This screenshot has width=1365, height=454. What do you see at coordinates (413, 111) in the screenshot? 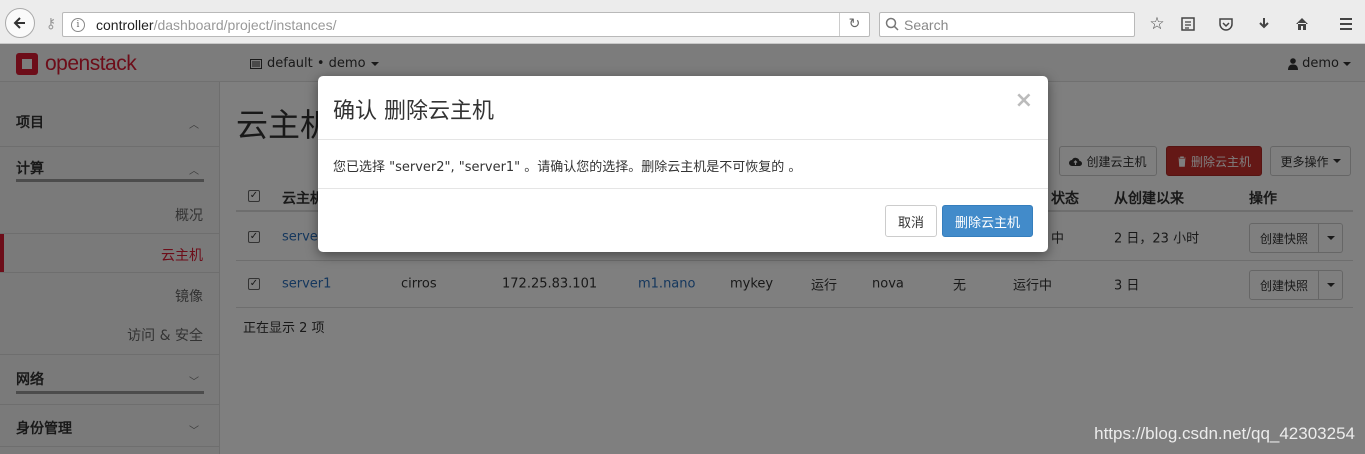
I see `modal-title: 确认 删除云主机` at bounding box center [413, 111].